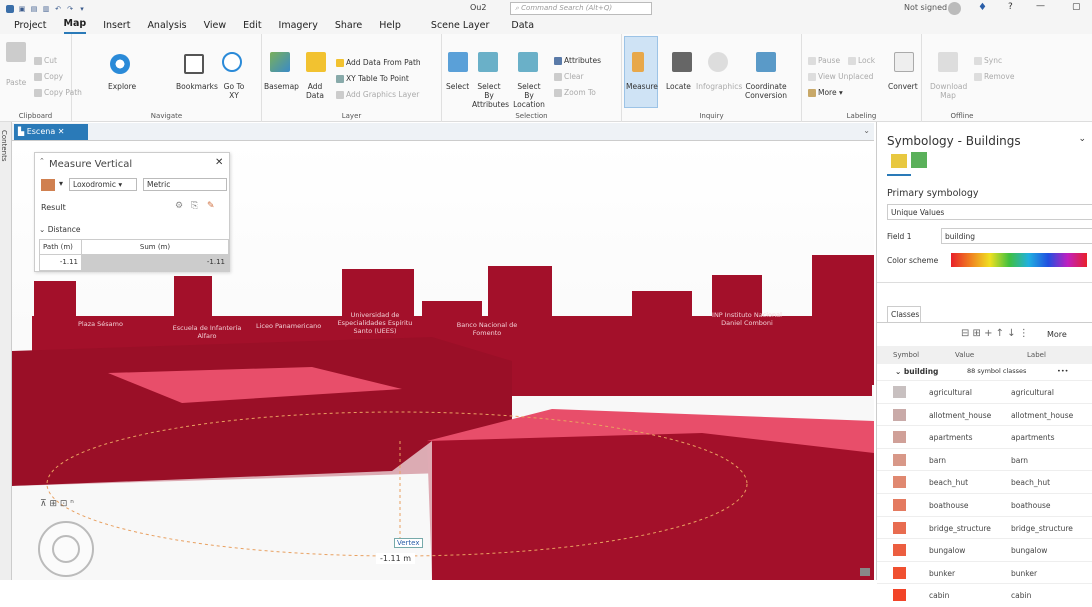 The width and height of the screenshot is (1092, 607). Describe the element at coordinates (298, 27) in the screenshot. I see `tab-imagery: Imagery` at that location.